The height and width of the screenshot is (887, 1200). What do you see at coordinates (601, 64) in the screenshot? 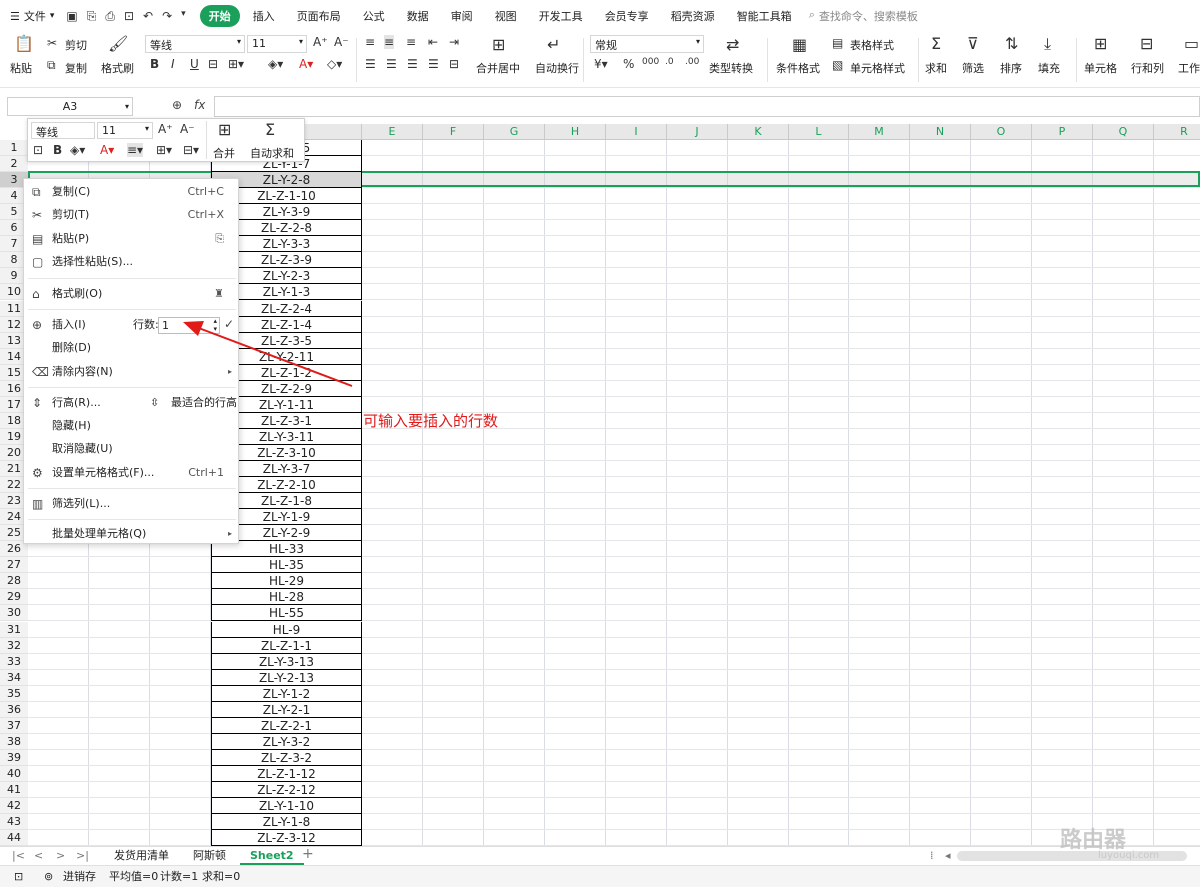
I see `currency-icon: ¥▾` at bounding box center [601, 64].